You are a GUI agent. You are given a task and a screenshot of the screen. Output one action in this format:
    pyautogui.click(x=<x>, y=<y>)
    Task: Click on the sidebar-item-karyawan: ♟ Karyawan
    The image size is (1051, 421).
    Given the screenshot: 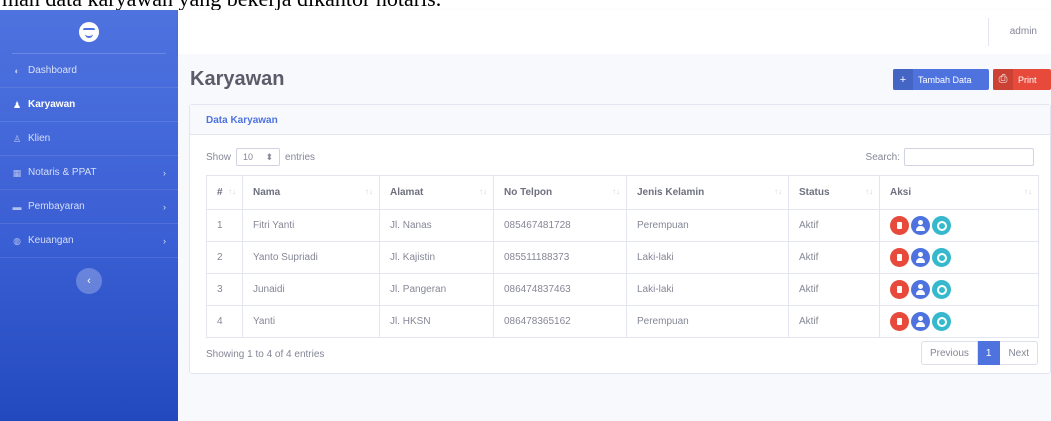 What is the action you would take?
    pyautogui.click(x=89, y=105)
    